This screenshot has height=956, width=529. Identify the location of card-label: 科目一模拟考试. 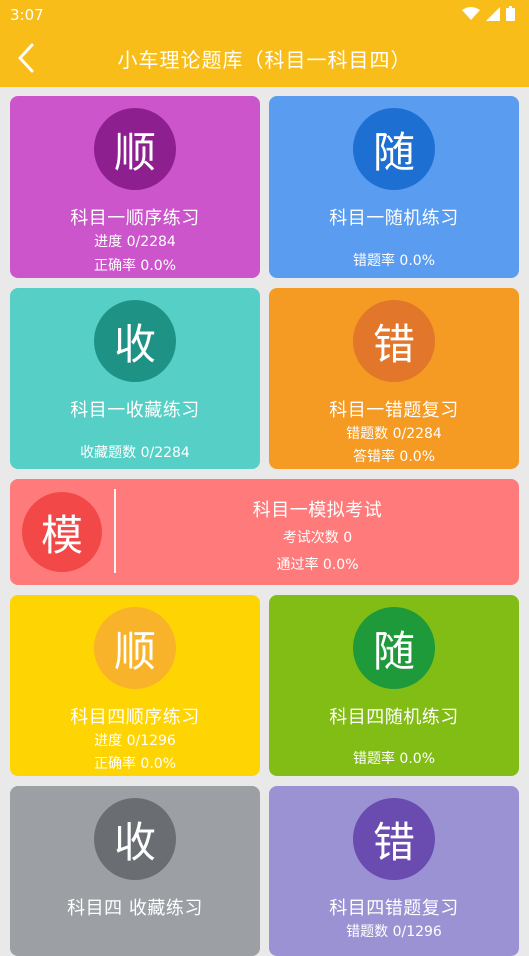
(317, 510).